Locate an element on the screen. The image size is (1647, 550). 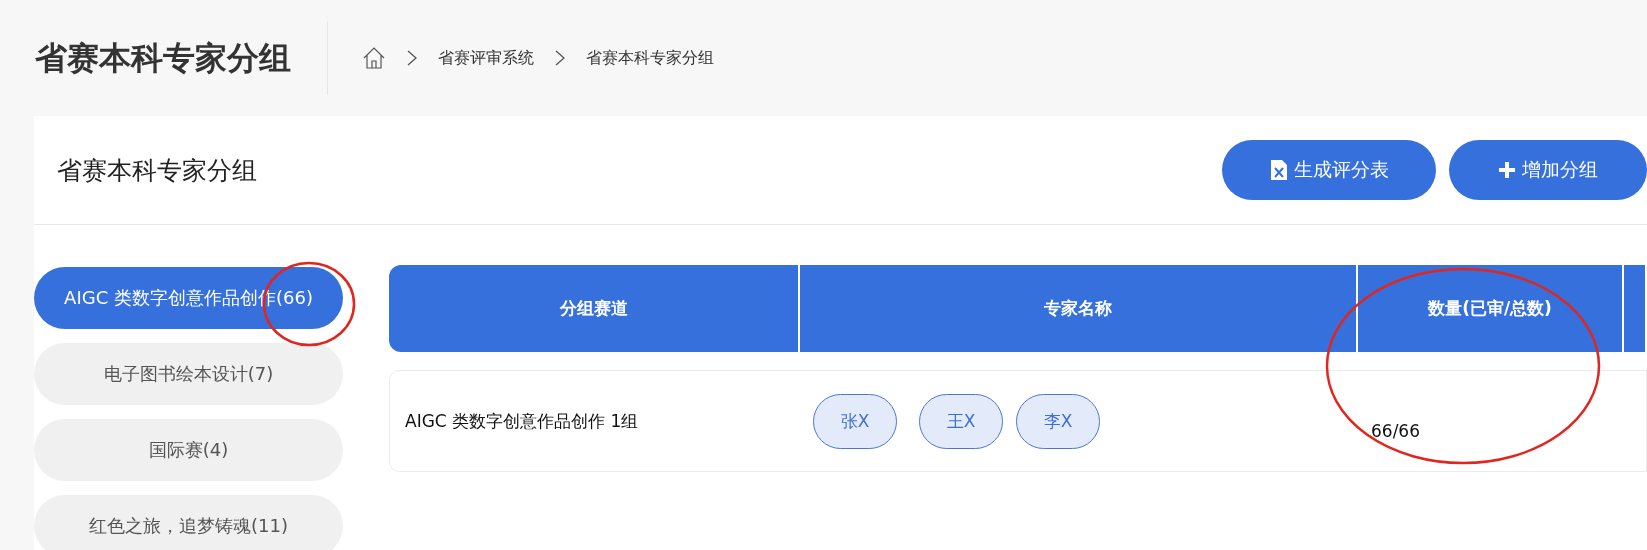
expert-tag: 张X is located at coordinates (855, 421).